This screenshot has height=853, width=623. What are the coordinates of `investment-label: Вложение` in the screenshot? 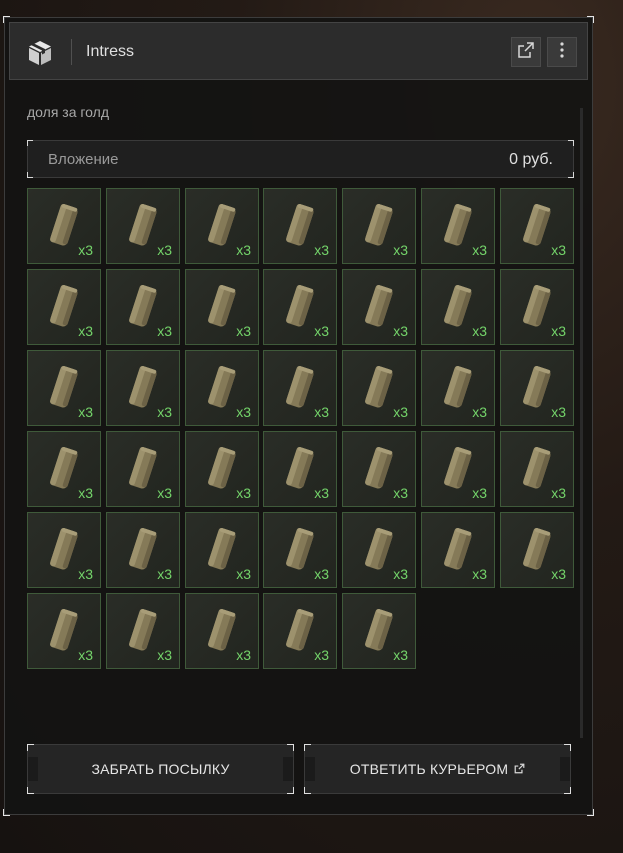 It's located at (83, 159).